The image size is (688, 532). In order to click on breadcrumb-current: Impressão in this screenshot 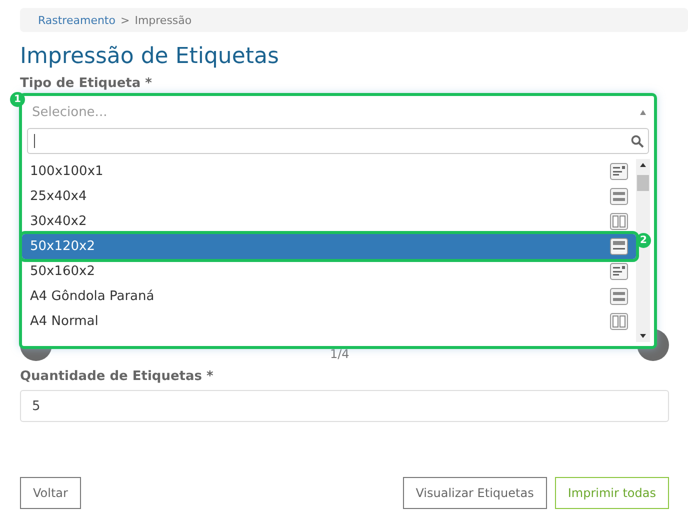, I will do `click(163, 20)`.